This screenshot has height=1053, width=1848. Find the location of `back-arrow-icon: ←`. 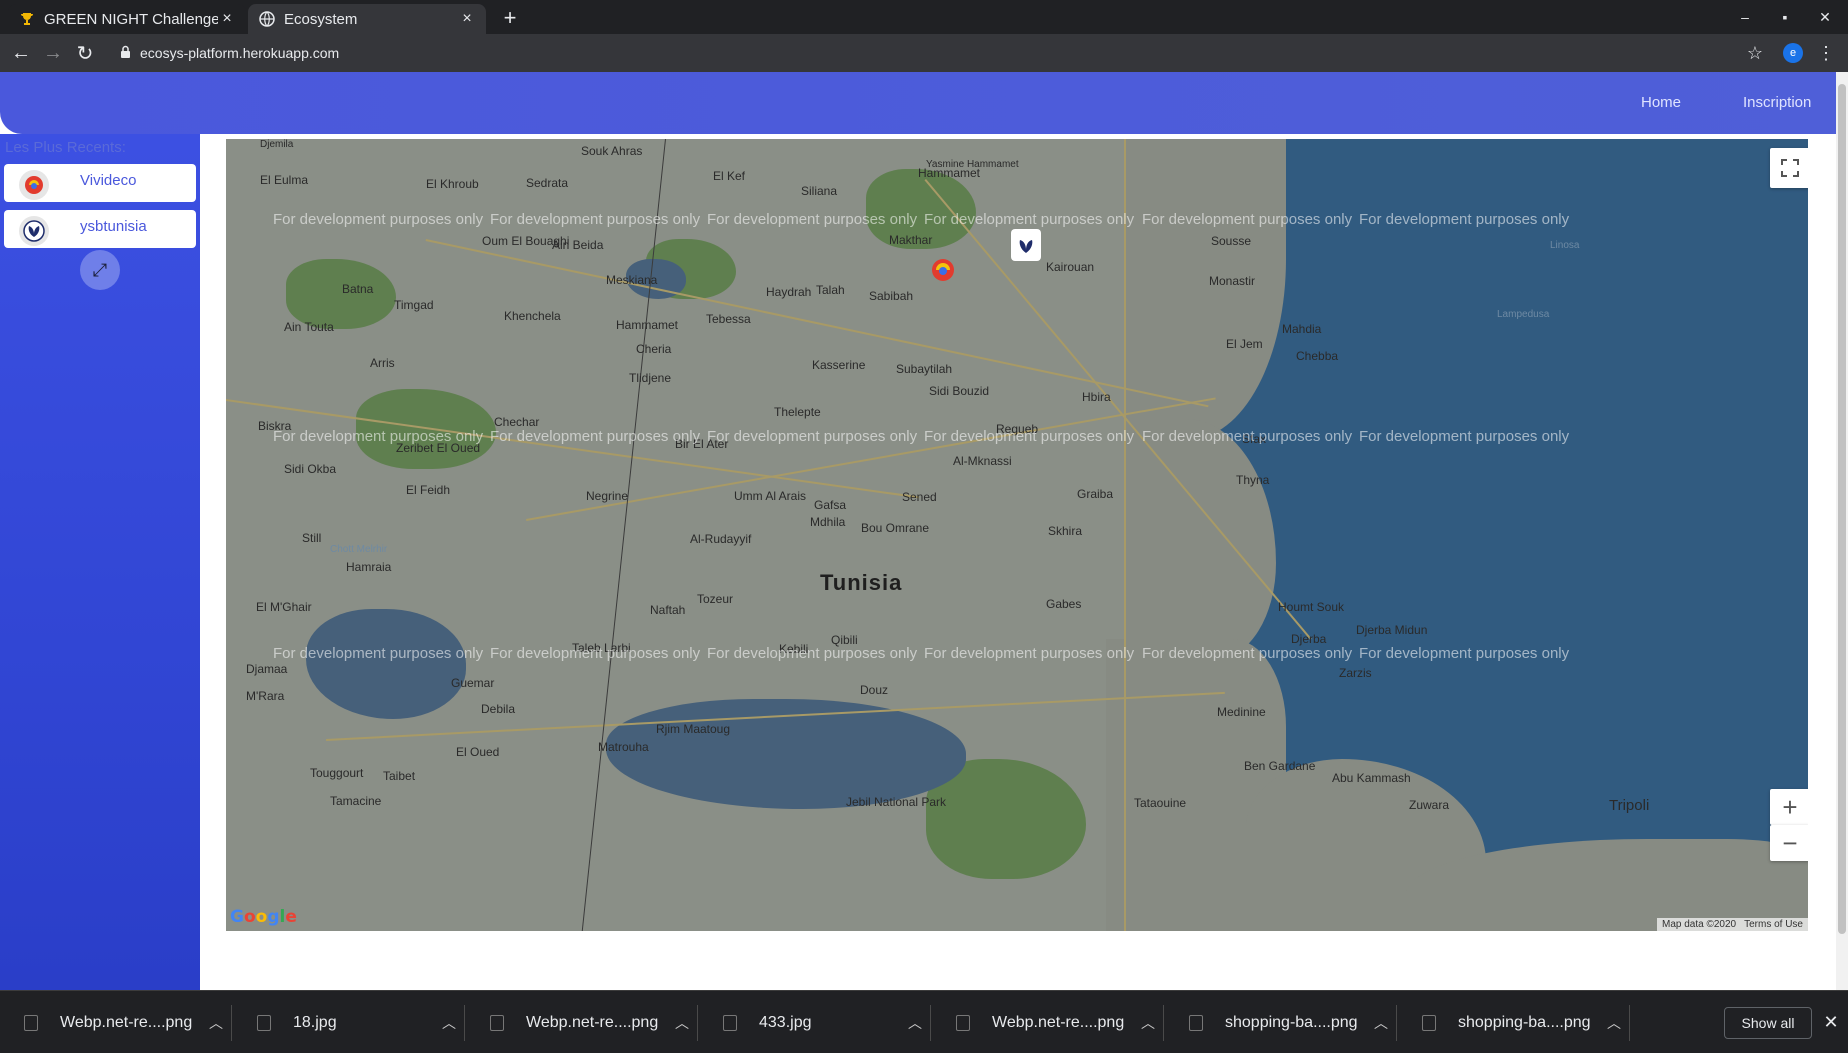

back-arrow-icon: ← is located at coordinates (21, 53).